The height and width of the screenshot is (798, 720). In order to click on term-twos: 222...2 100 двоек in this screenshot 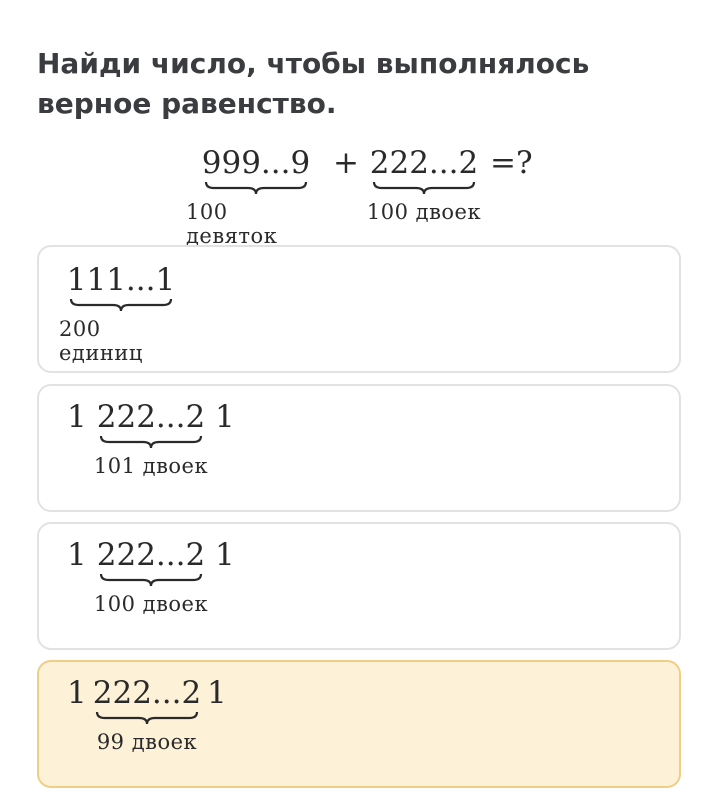, I will do `click(424, 185)`.